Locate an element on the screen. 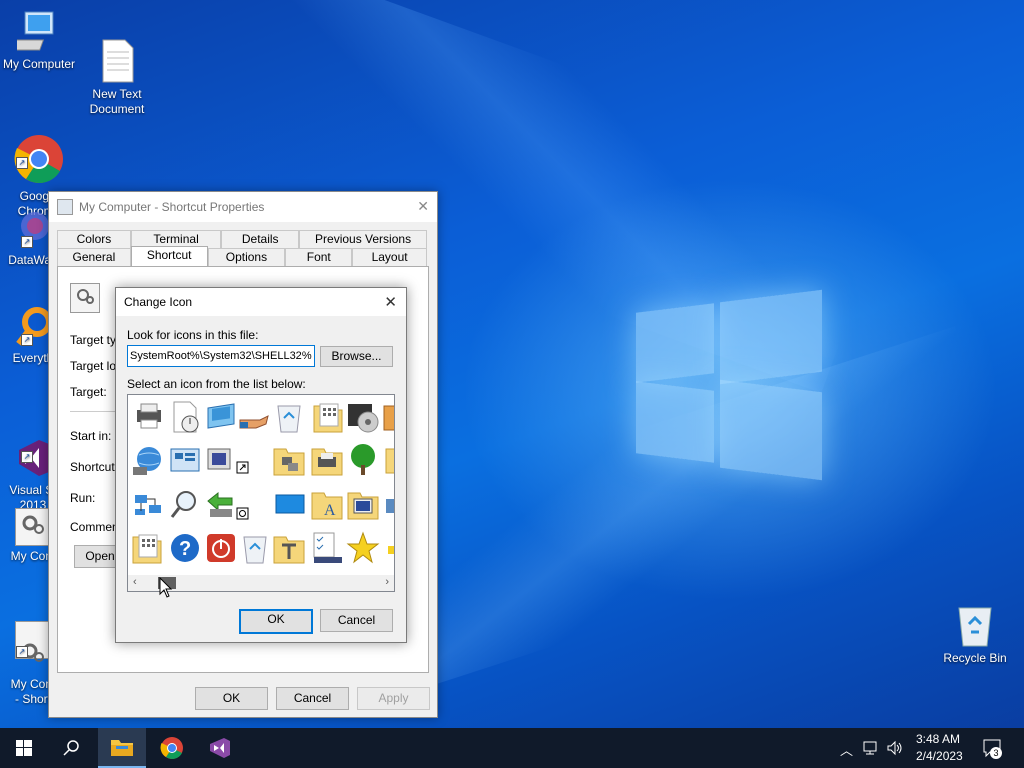  tree-icon is located at coordinates (363, 460).